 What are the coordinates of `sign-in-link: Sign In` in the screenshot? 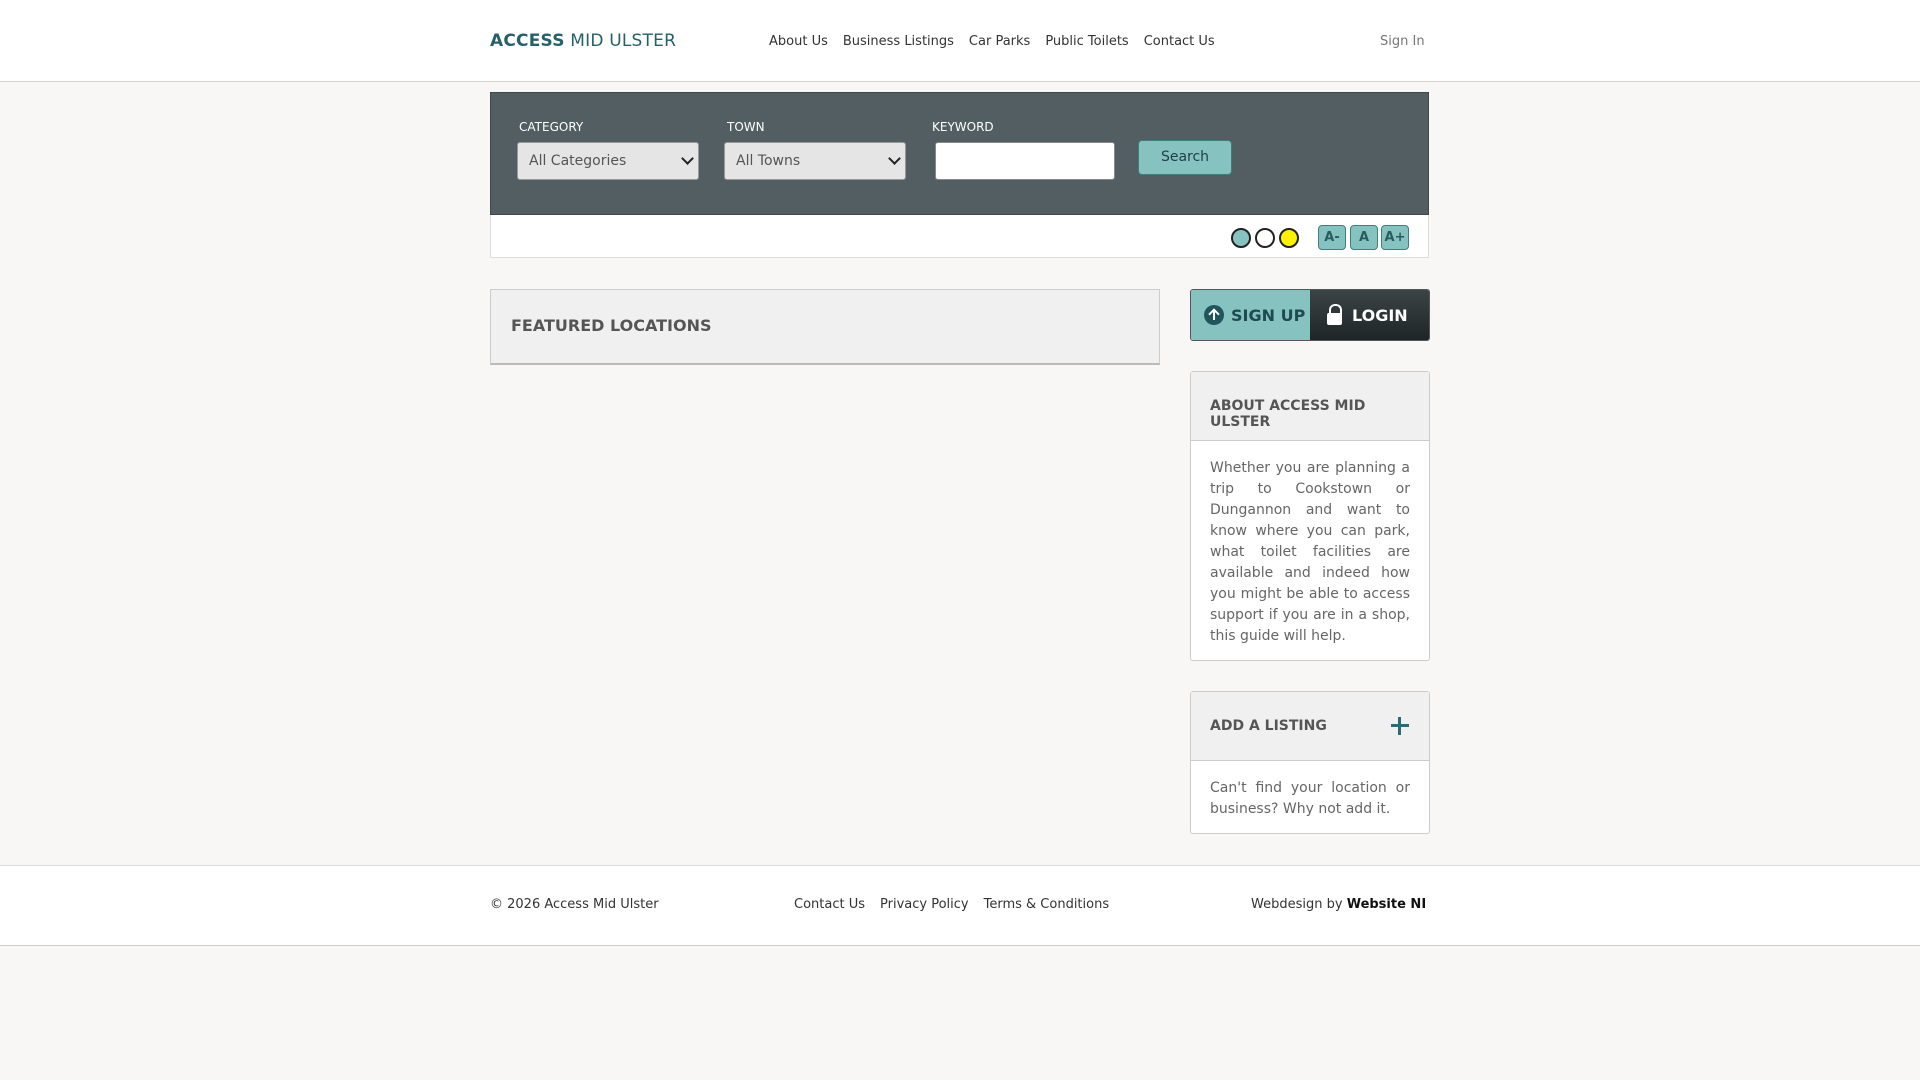 It's located at (1402, 41).